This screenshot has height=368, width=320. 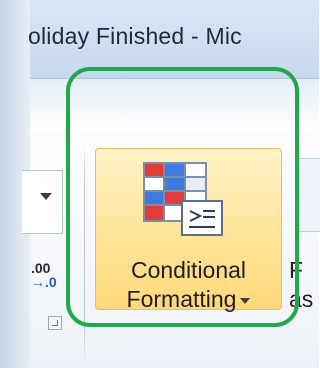 I want to click on format-as-table-icon, so click(x=308, y=195).